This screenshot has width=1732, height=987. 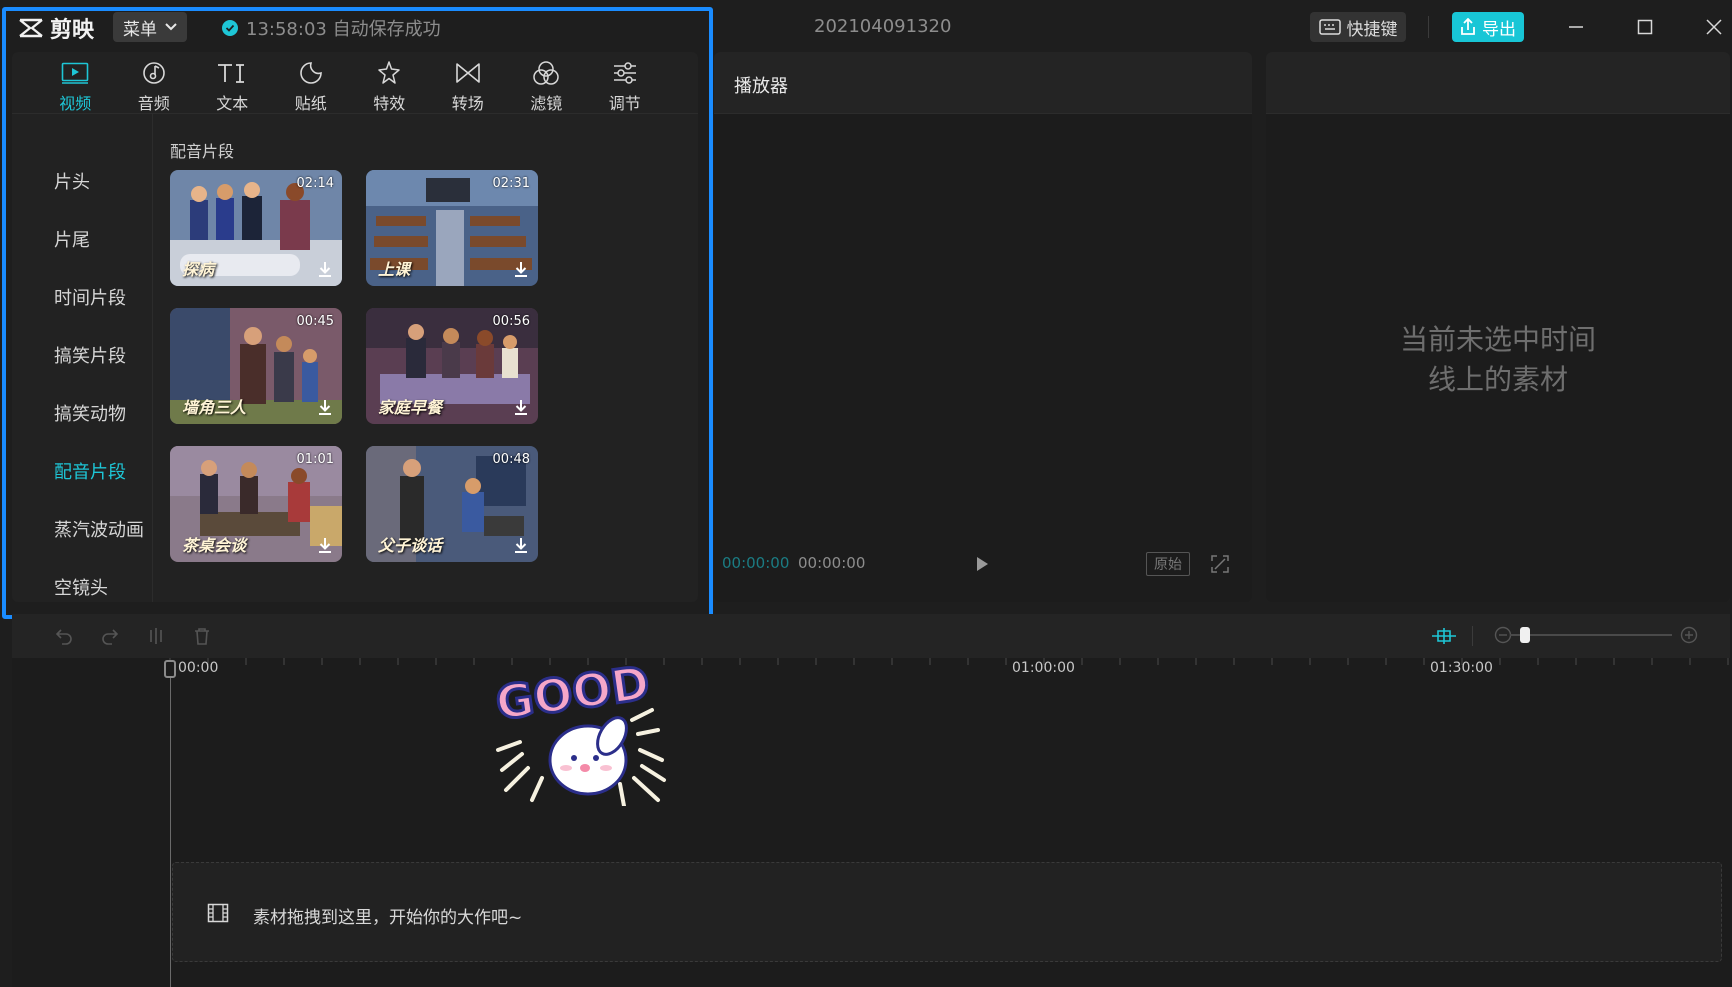 What do you see at coordinates (761, 86) in the screenshot?
I see `player-title: 播放器` at bounding box center [761, 86].